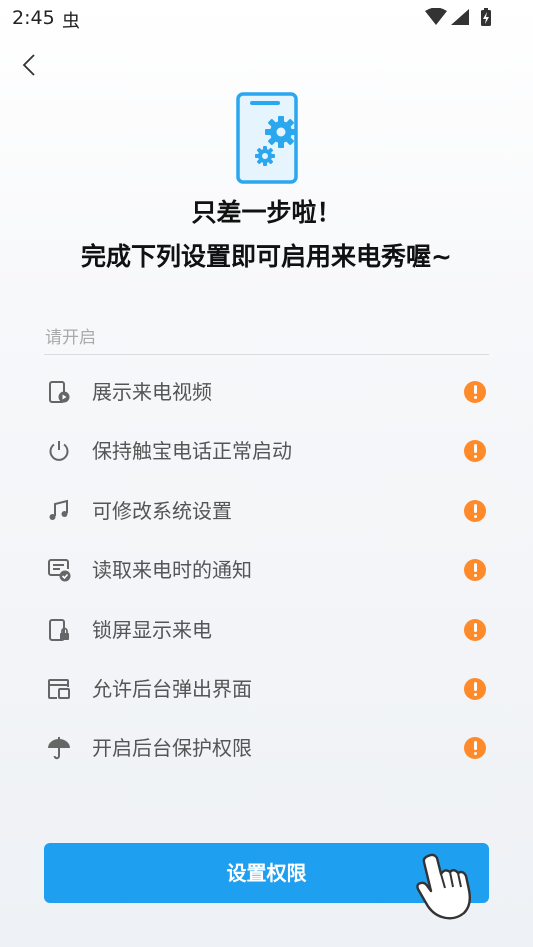 The width and height of the screenshot is (533, 947). What do you see at coordinates (266, 511) in the screenshot?
I see `permission-item-modify-system-settings: 可修改系统设置` at bounding box center [266, 511].